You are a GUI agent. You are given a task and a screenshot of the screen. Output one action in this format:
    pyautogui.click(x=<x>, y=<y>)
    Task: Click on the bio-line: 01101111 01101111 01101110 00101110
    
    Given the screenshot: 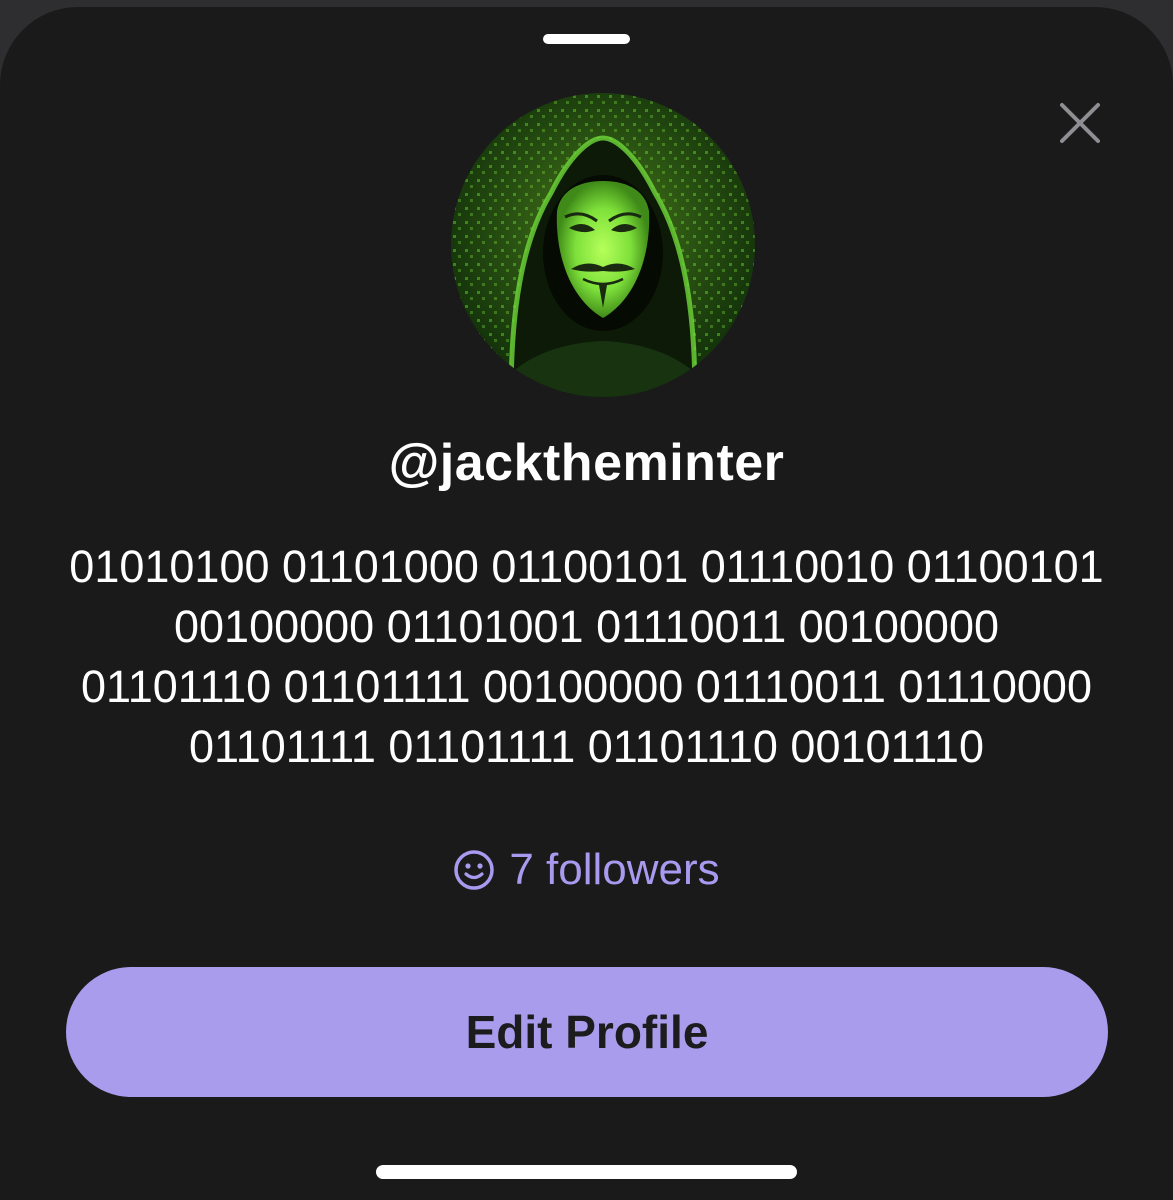 What is the action you would take?
    pyautogui.click(x=586, y=746)
    